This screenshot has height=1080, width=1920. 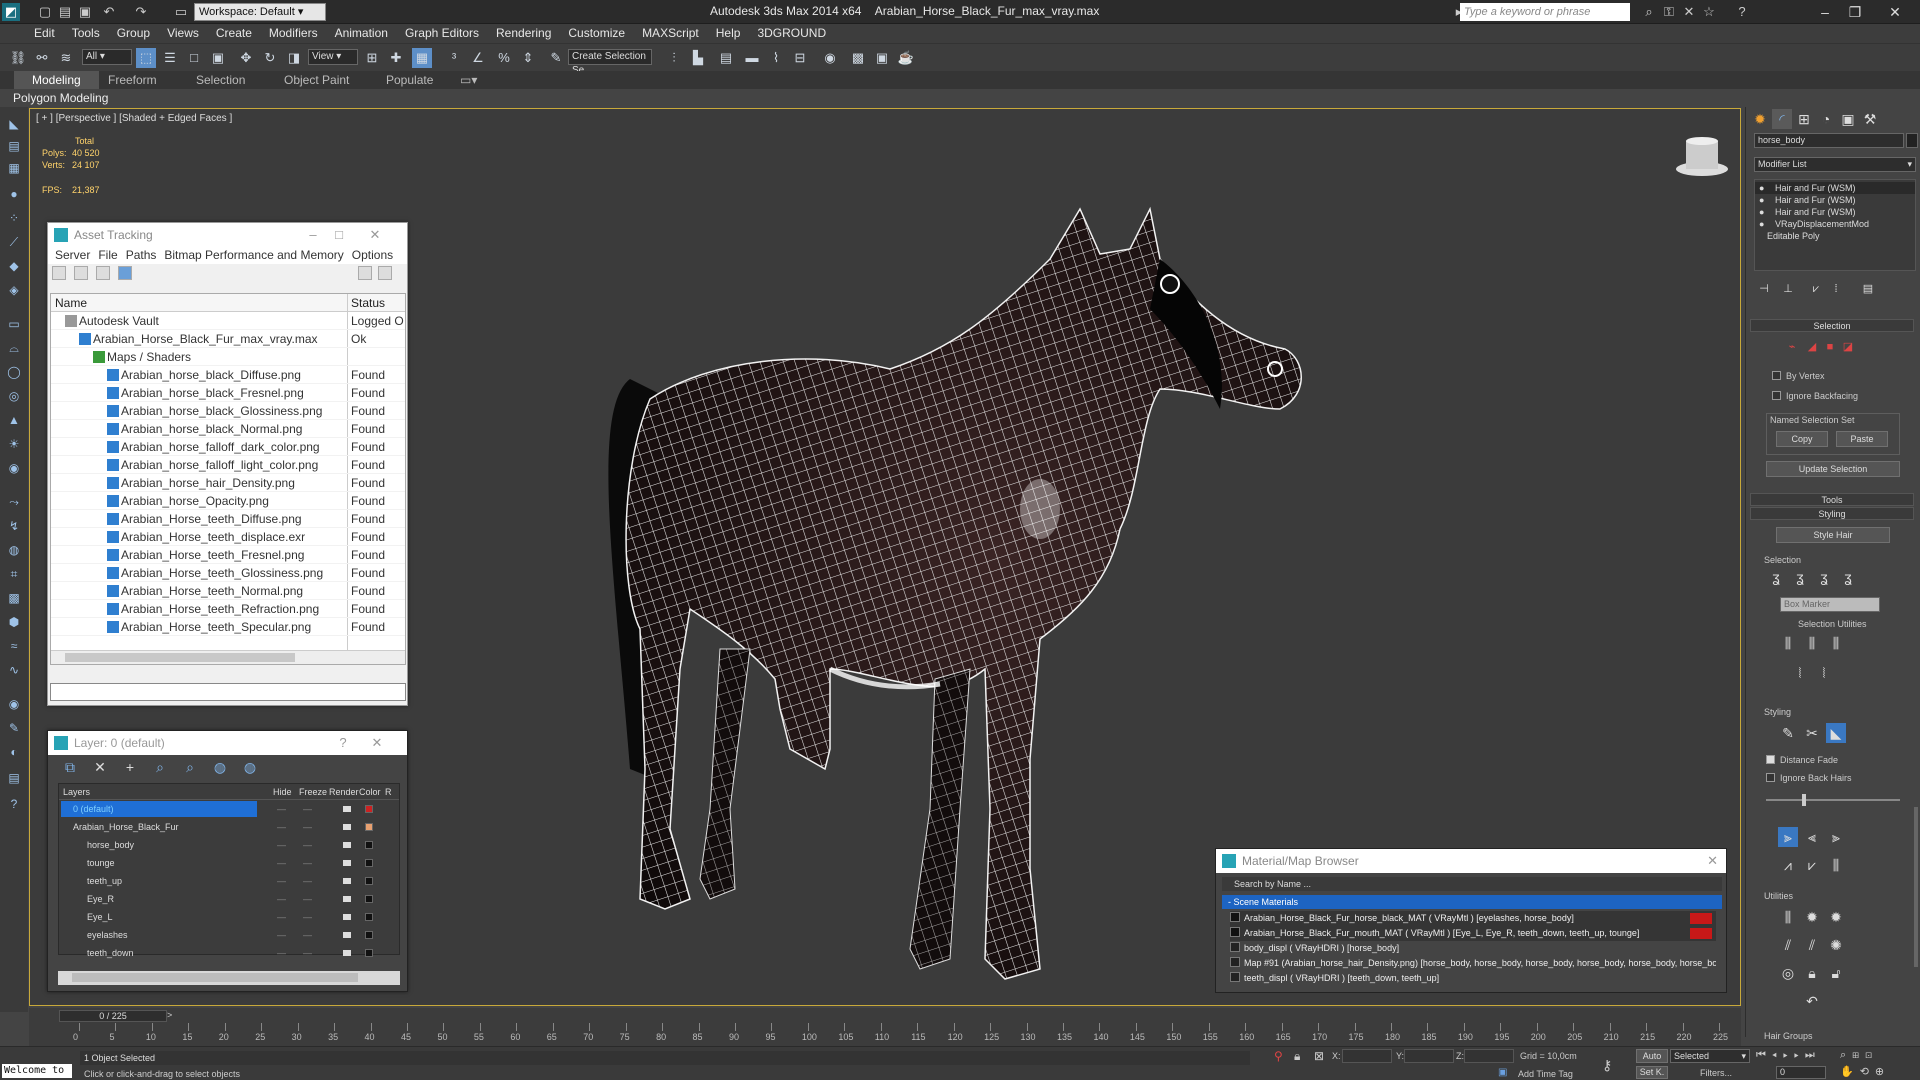 I want to click on reference-coordinate-dropdown: View ▾, so click(x=333, y=57).